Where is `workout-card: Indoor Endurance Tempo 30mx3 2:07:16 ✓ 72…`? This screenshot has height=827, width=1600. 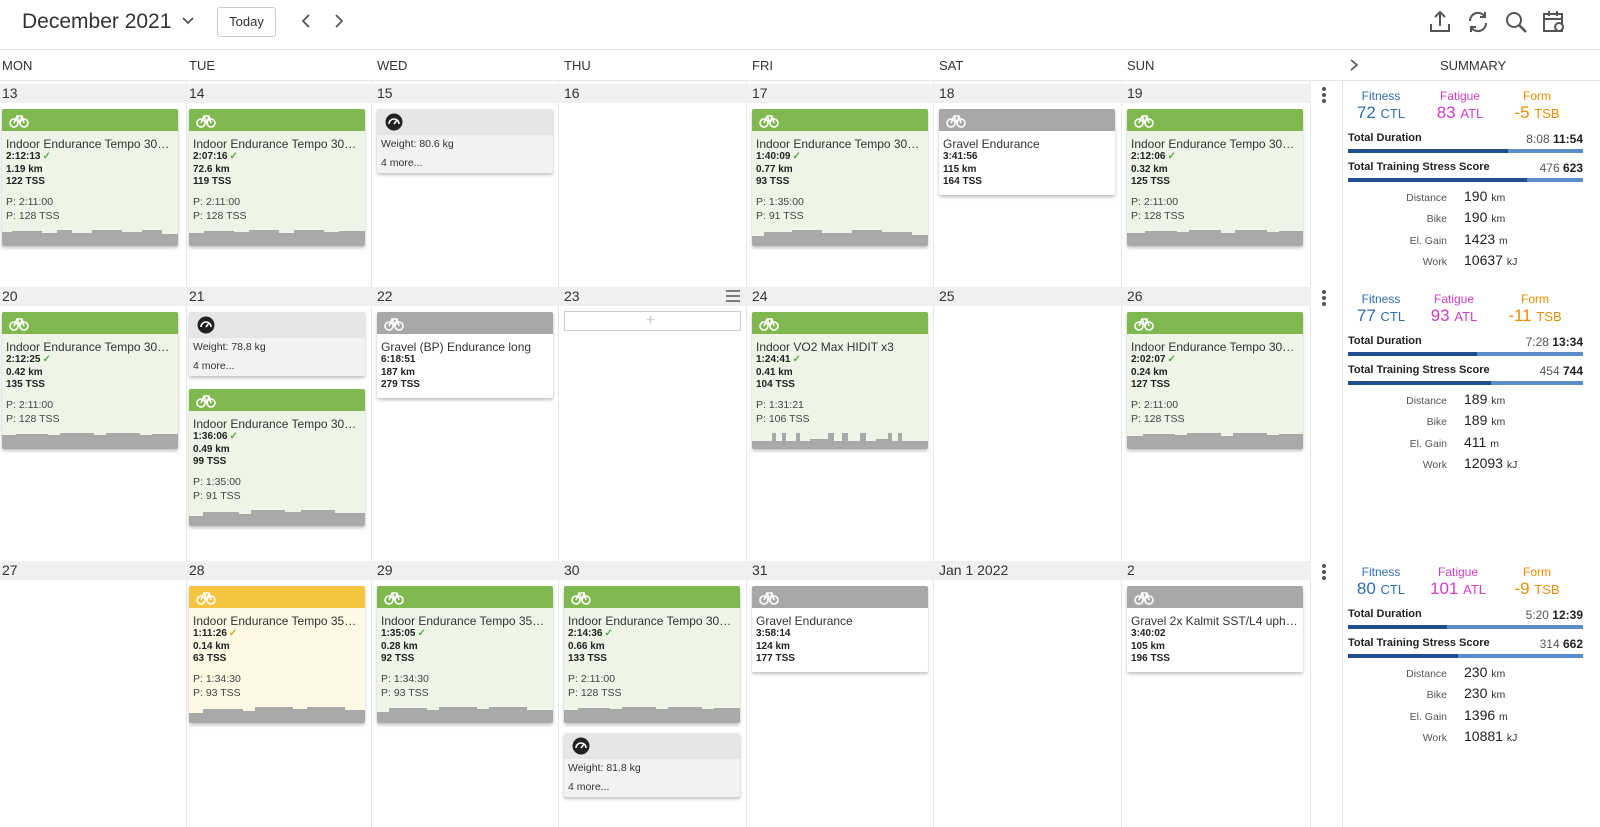 workout-card: Indoor Endurance Tempo 30mx3 2:07:16 ✓ 72… is located at coordinates (277, 177).